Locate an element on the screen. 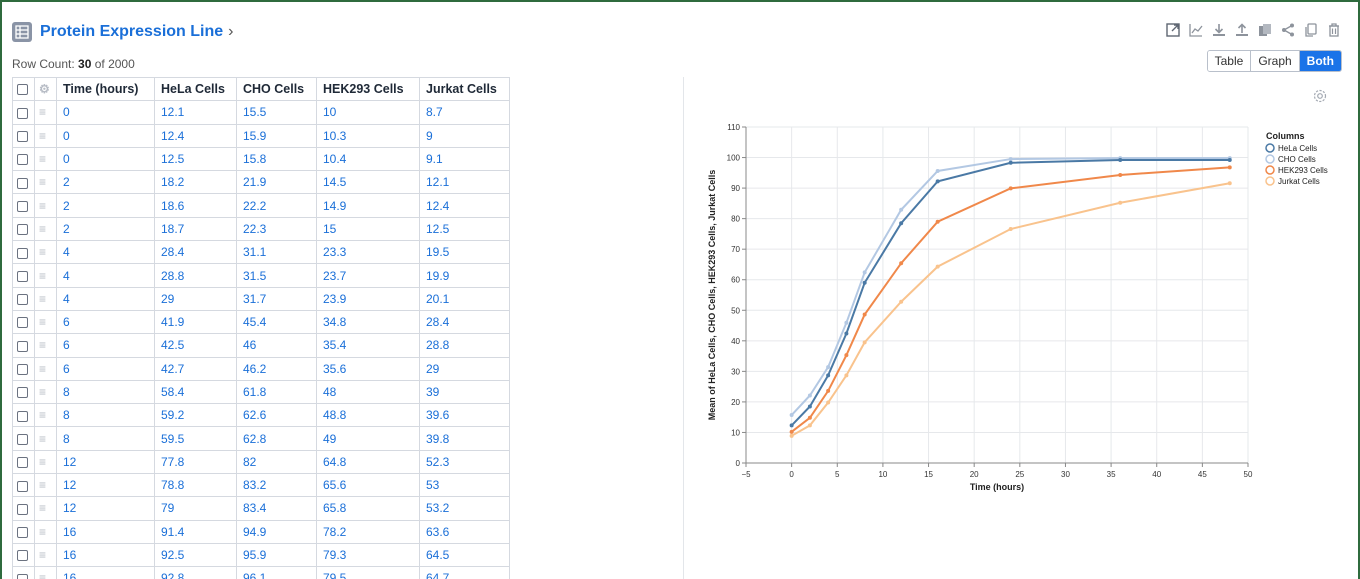 The image size is (1360, 579). table-cell: 22.3 is located at coordinates (276, 229).